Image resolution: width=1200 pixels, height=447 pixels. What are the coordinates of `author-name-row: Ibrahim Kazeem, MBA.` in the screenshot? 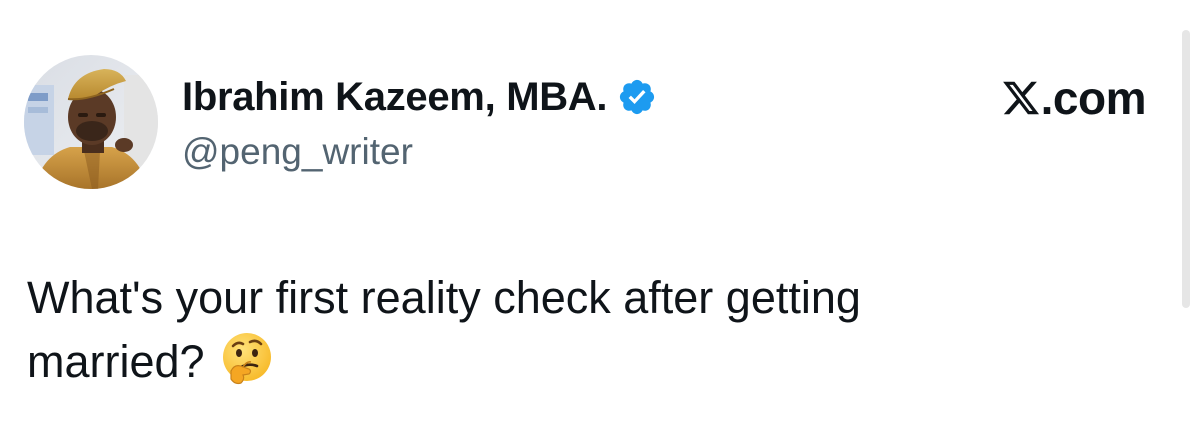 It's located at (419, 97).